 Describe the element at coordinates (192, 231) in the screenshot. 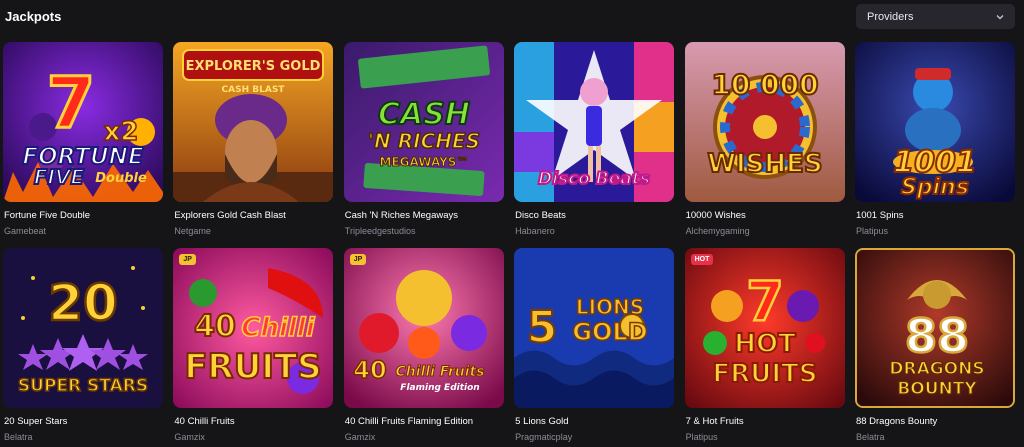

I see `game-provider: Netgame` at that location.